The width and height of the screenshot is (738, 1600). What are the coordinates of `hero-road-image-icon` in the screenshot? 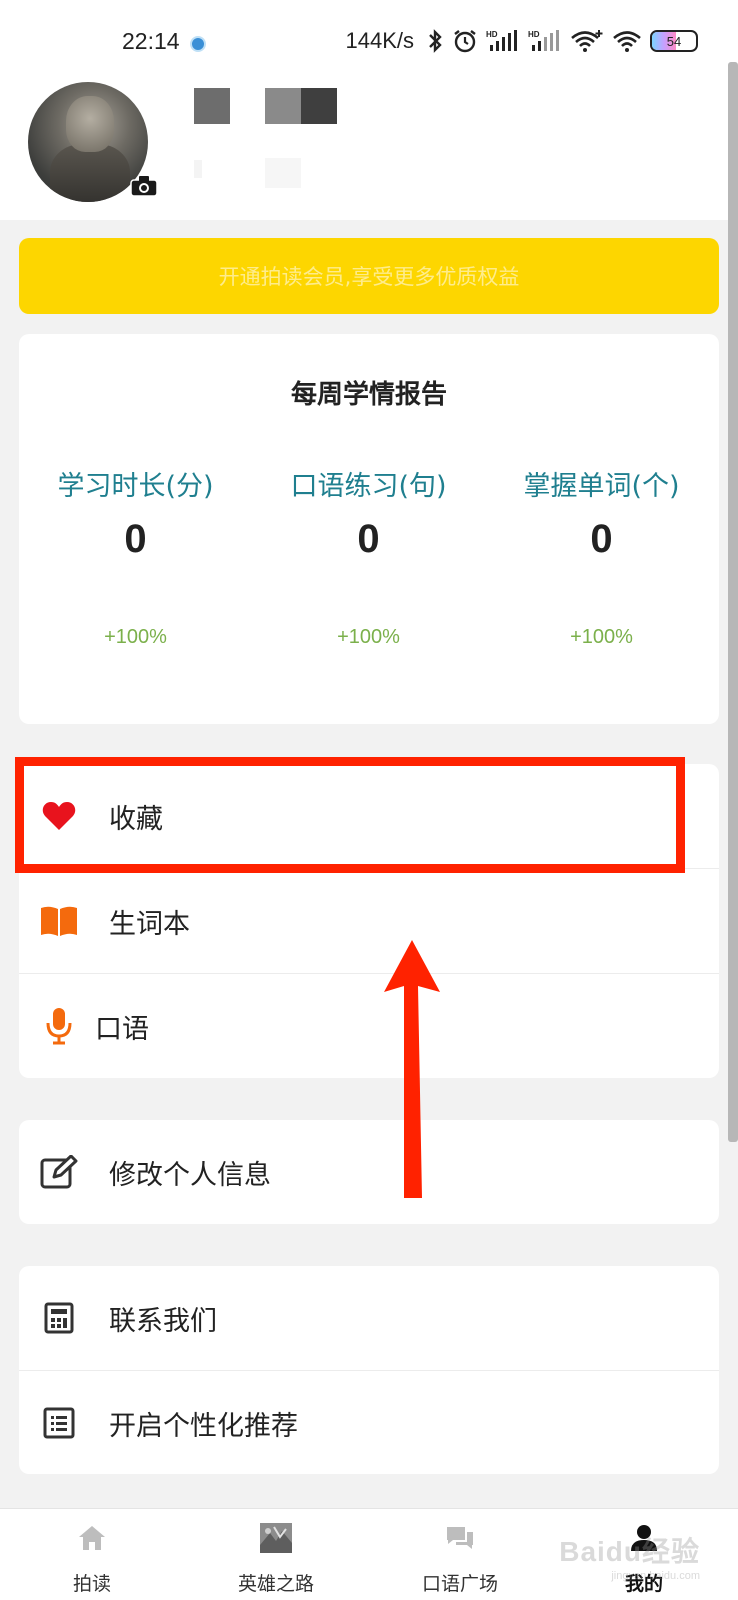 It's located at (276, 1538).